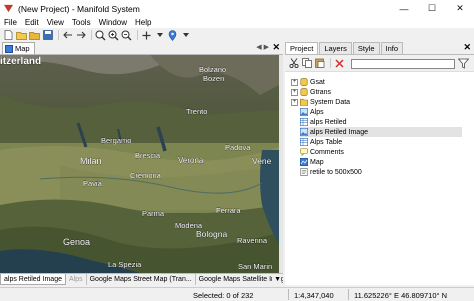 The height and width of the screenshot is (301, 474). What do you see at coordinates (126, 35) in the screenshot?
I see `zoom-out-button` at bounding box center [126, 35].